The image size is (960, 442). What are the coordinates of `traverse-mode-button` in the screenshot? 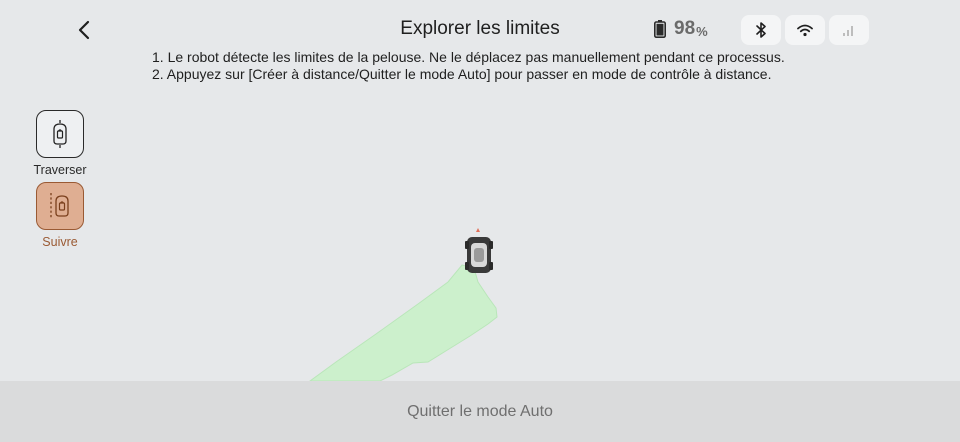 It's located at (60, 134).